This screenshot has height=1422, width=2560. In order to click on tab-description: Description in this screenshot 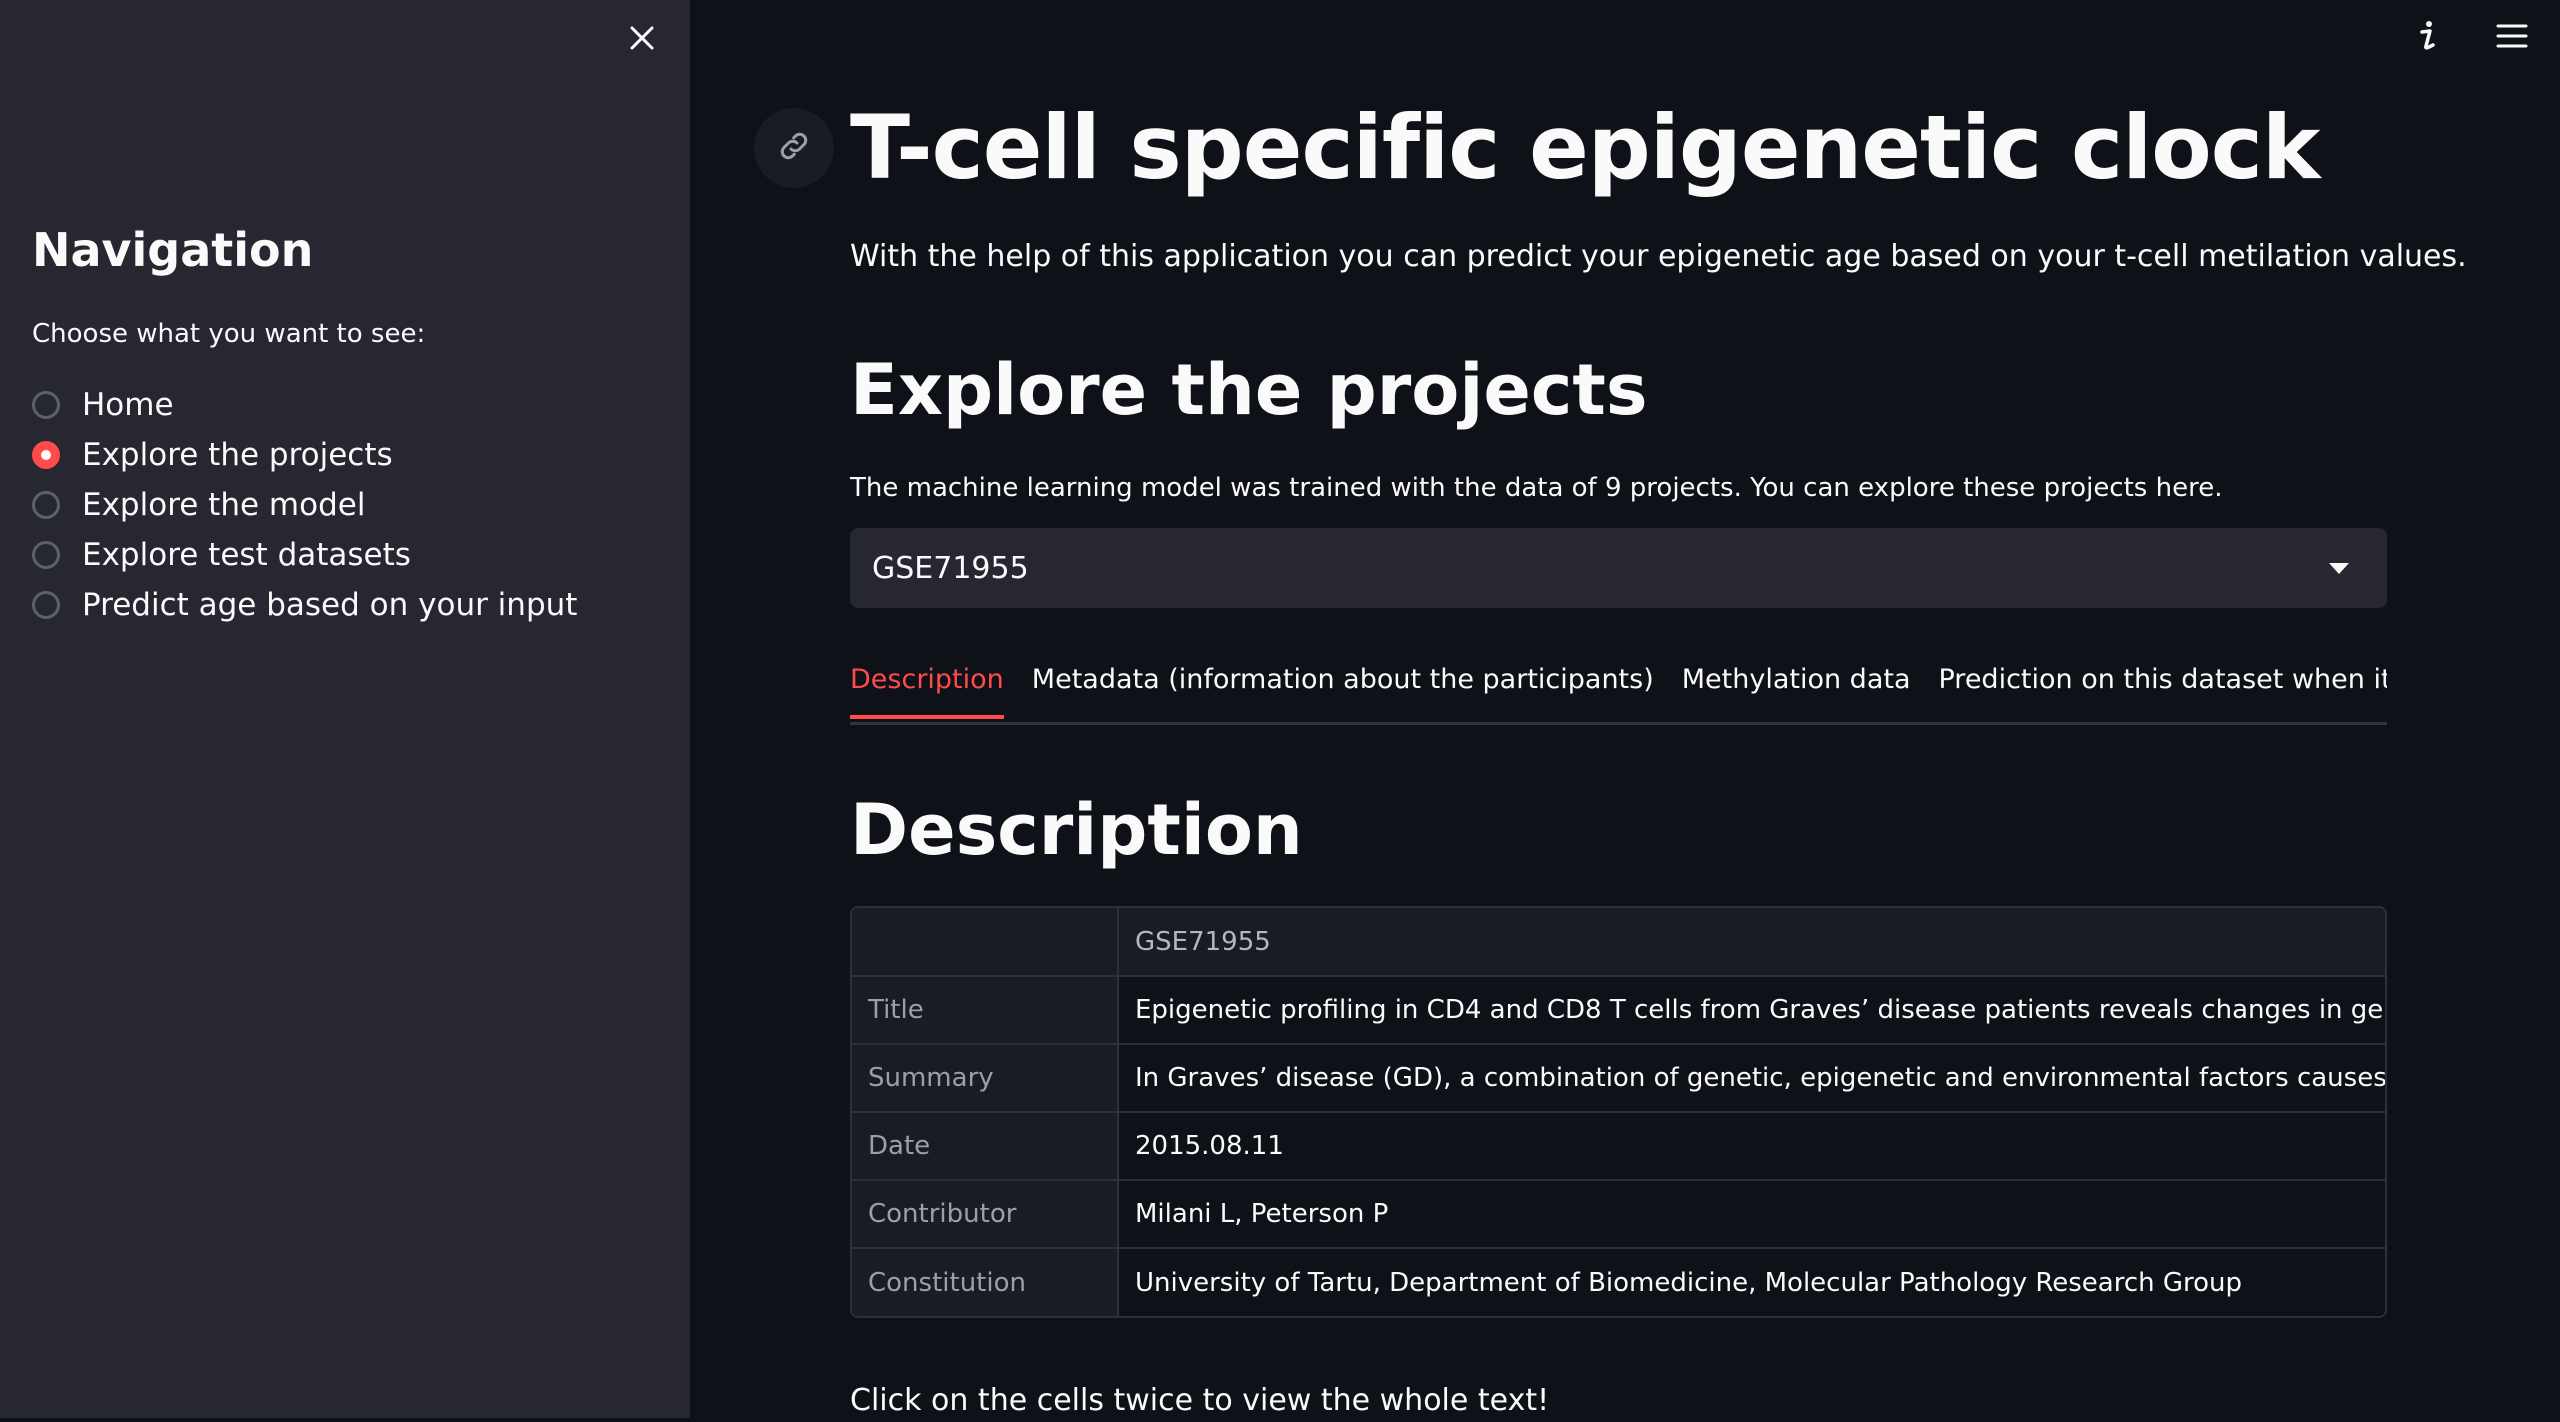, I will do `click(927, 685)`.